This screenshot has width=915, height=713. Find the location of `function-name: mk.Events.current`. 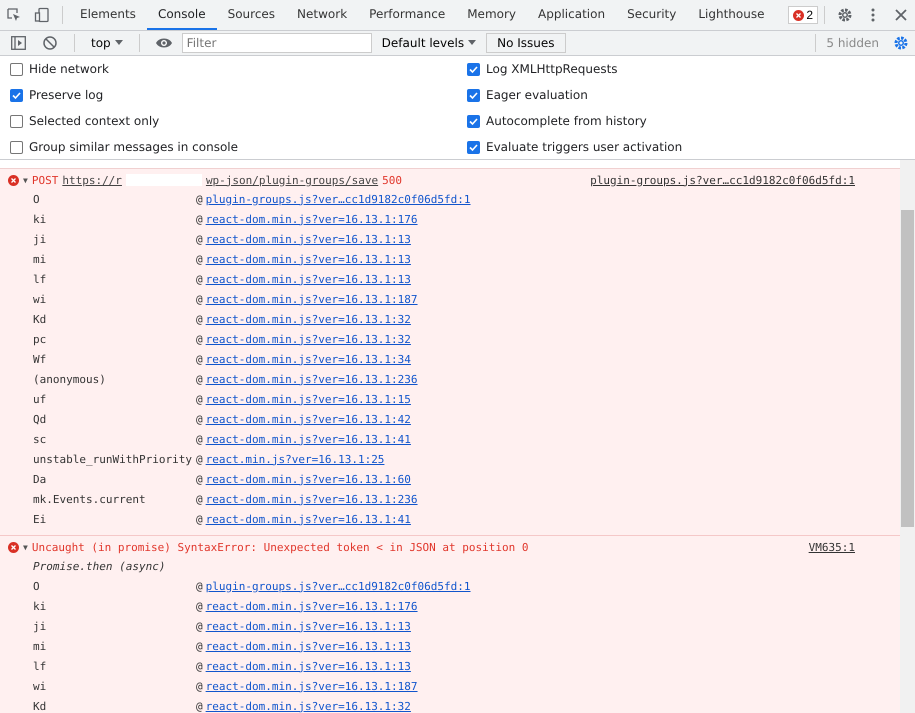

function-name: mk.Events.current is located at coordinates (90, 499).